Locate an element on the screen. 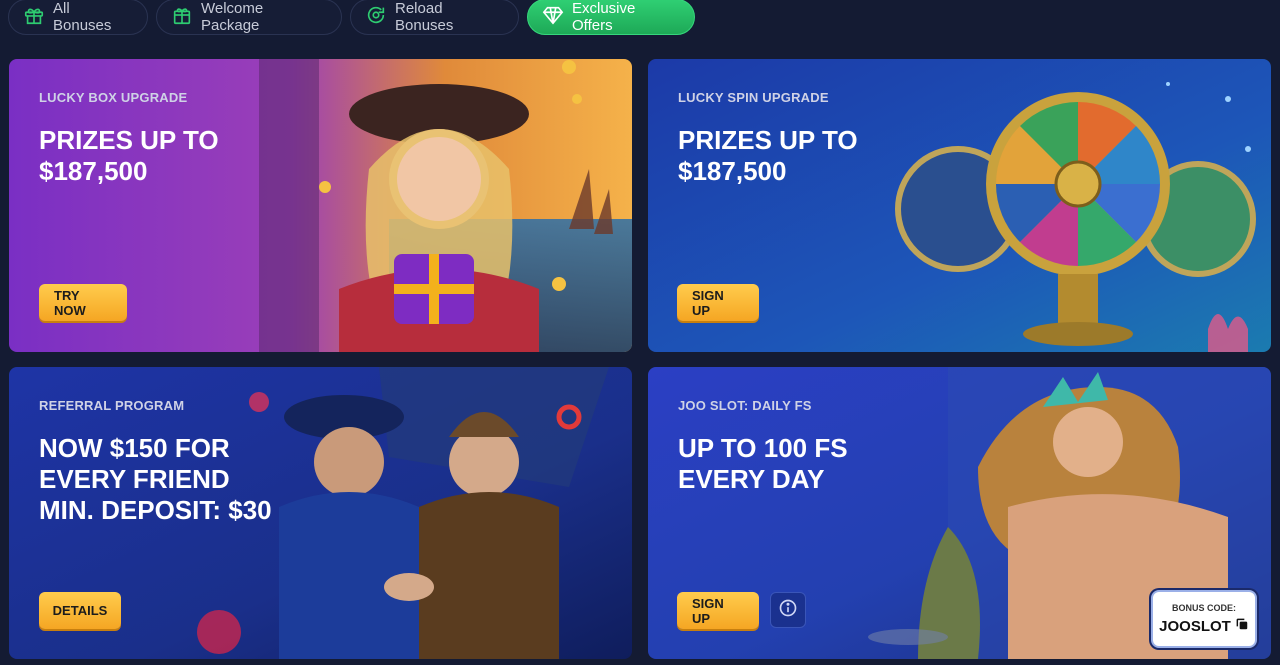 This screenshot has height=665, width=1280. tab-label: Reload Bonuses is located at coordinates (424, 17).